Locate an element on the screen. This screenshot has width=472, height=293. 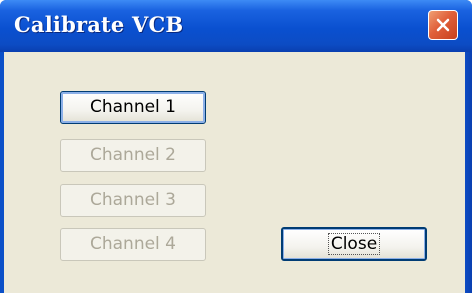
close-icon is located at coordinates (443, 25).